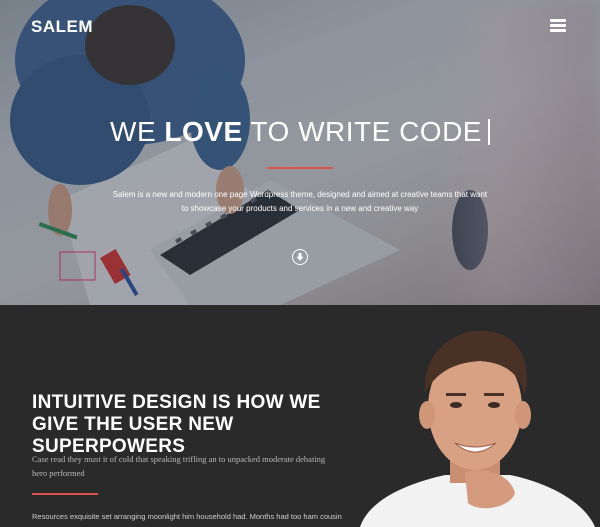 This screenshot has width=600, height=527. I want to click on hero-title: WE LOVE TO WRITE CODE, so click(300, 132).